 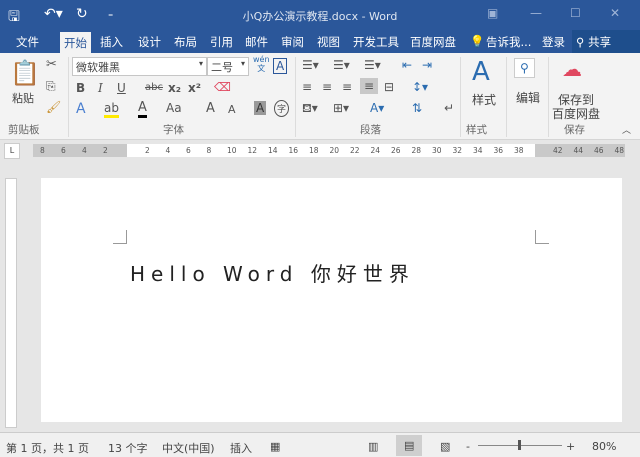 What do you see at coordinates (194, 88) in the screenshot?
I see `superscript-button: x²` at bounding box center [194, 88].